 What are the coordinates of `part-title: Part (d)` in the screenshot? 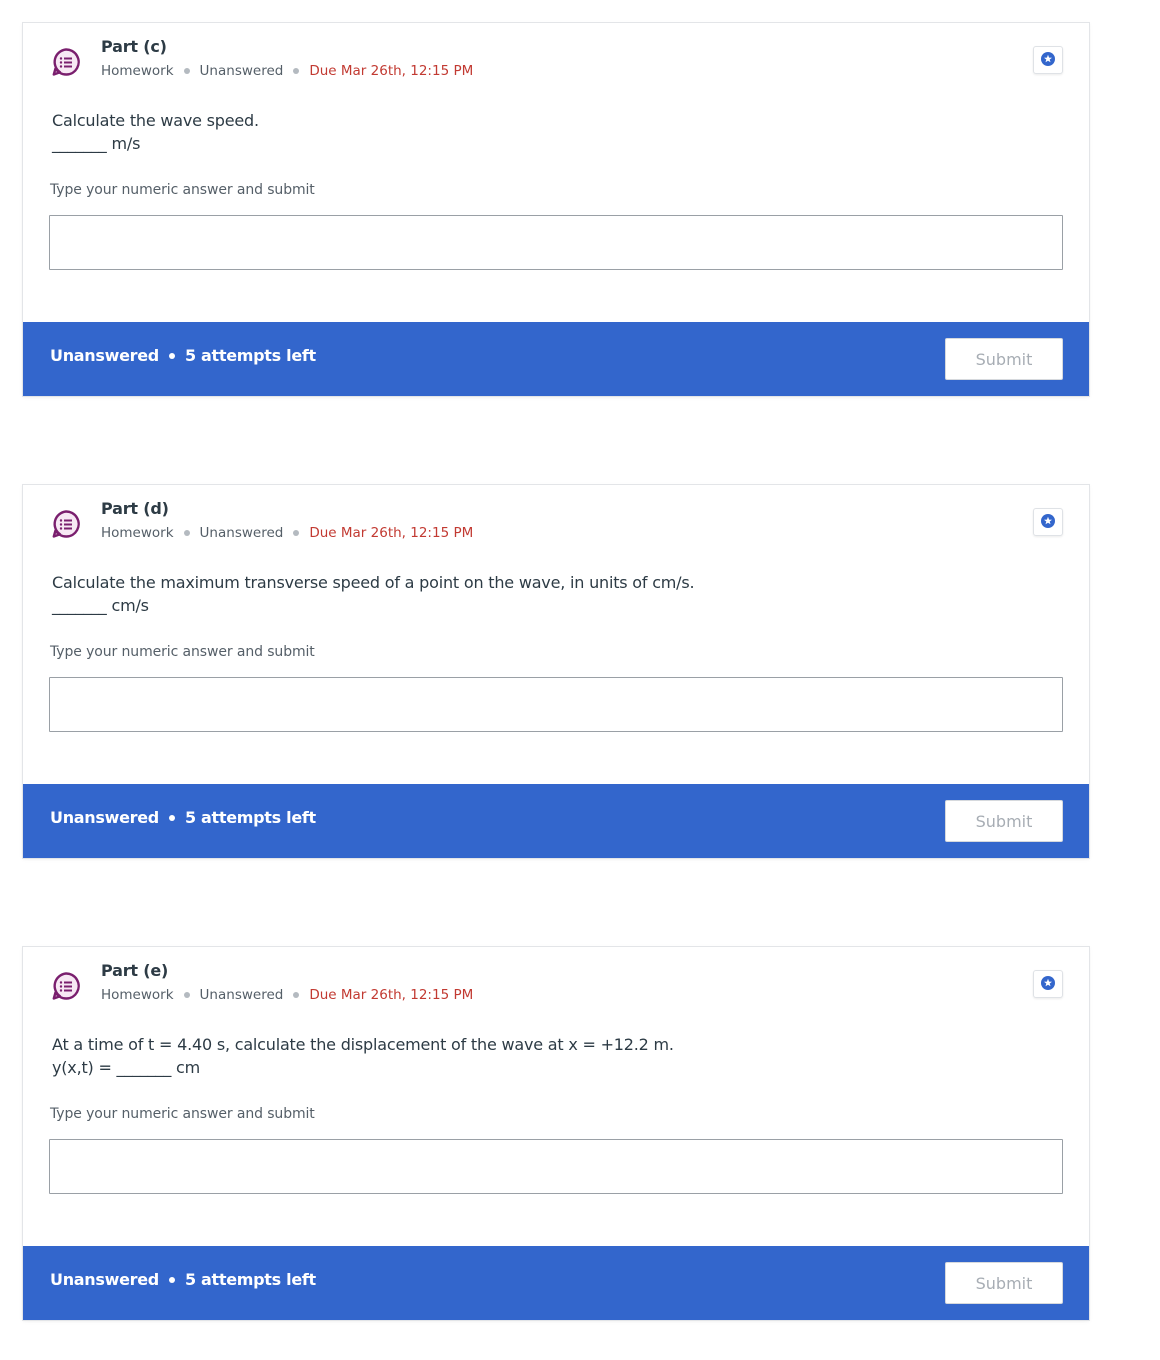 It's located at (135, 508).